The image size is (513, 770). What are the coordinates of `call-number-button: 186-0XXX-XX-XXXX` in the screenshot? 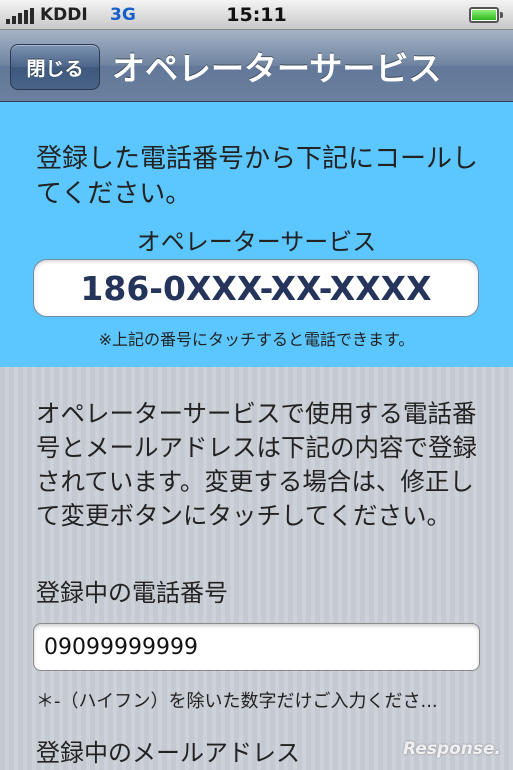 It's located at (256, 288).